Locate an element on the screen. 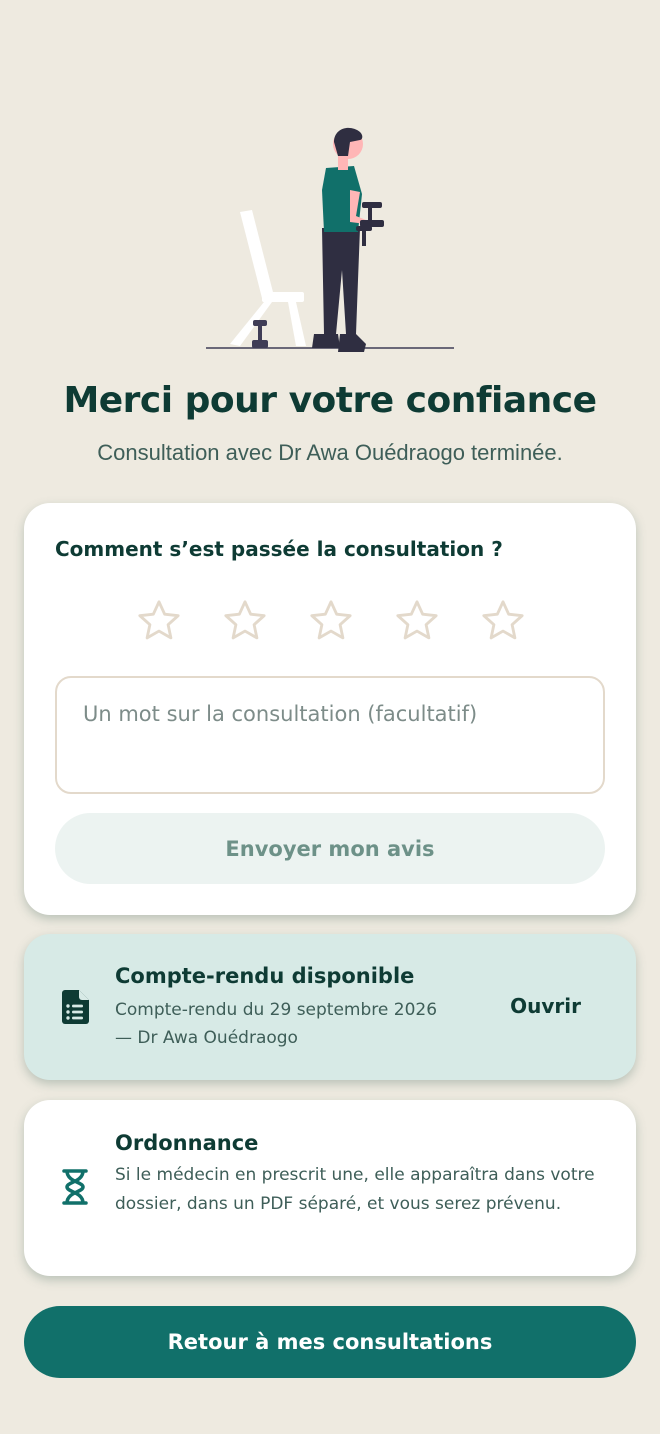 The image size is (660, 1434). report-date: Compte-rendu du 29 septembre 2026 is located at coordinates (276, 1010).